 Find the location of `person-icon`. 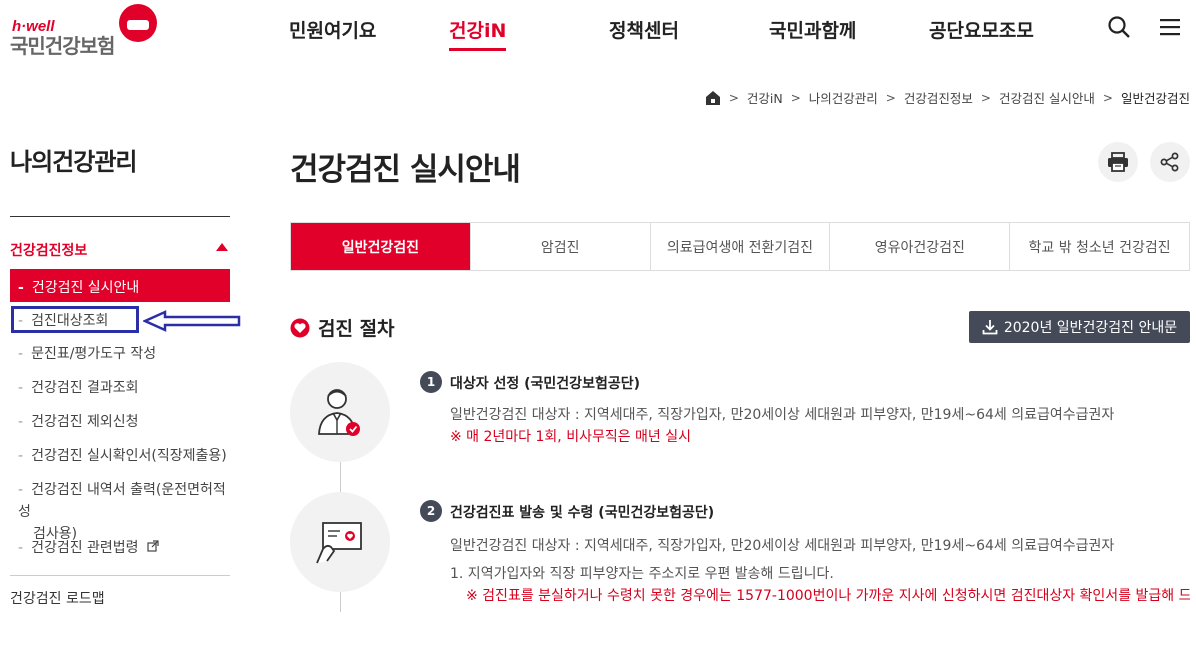

person-icon is located at coordinates (339, 412).